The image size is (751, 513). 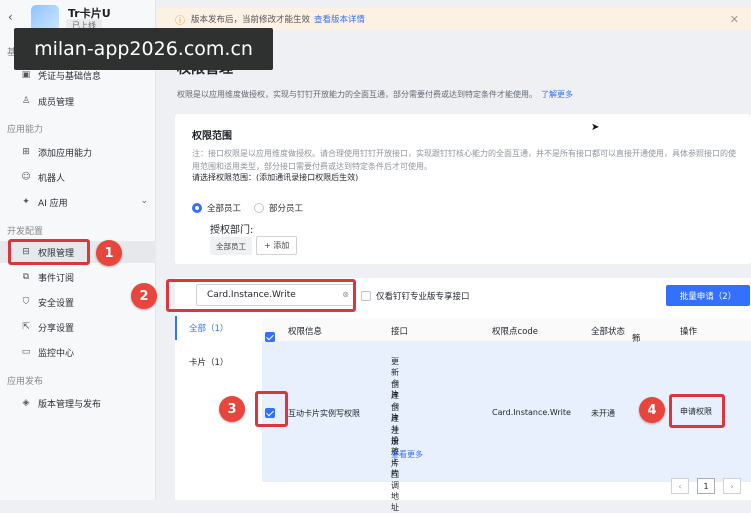 What do you see at coordinates (26, 75) in the screenshot?
I see `credential-icon: ▣` at bounding box center [26, 75].